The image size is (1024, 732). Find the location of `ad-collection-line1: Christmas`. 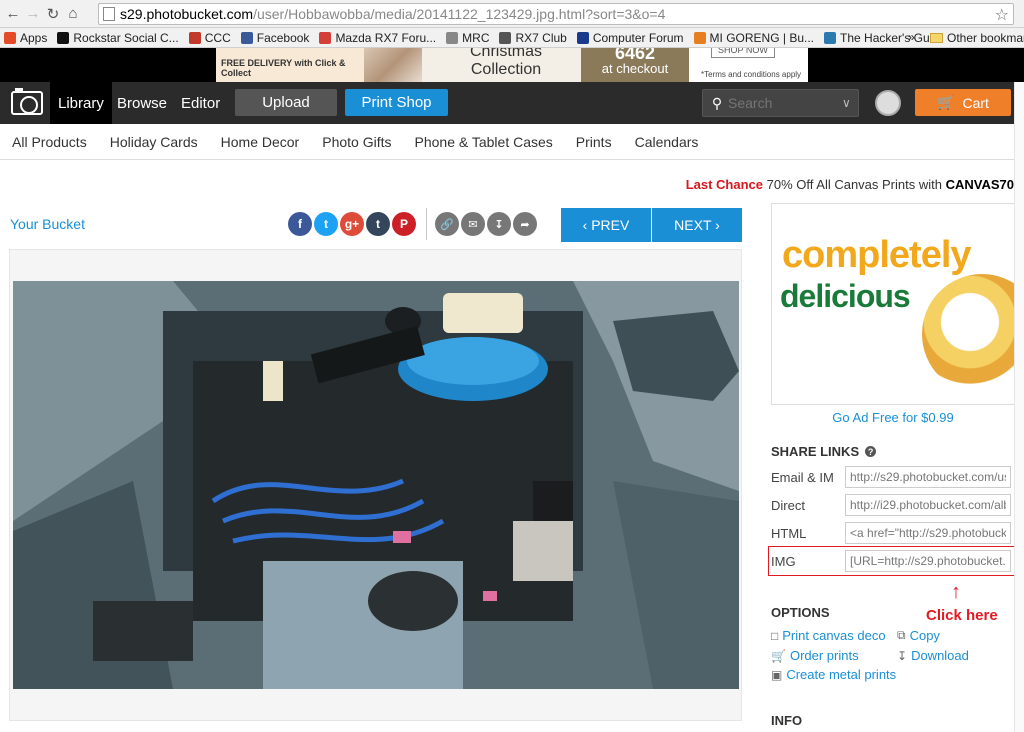

ad-collection-line1: Christmas is located at coordinates (505, 54).